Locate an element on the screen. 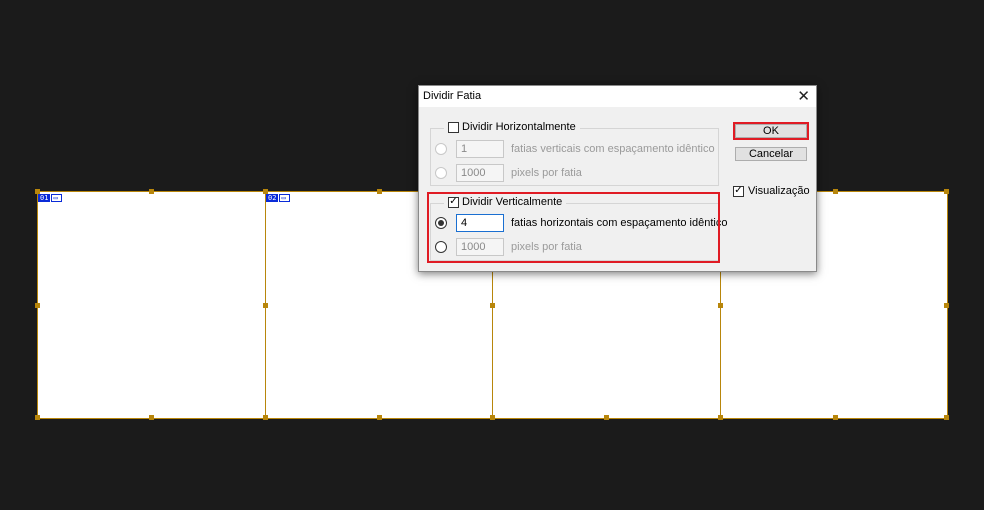 The image size is (984, 510). divide-horizontal-checkbox is located at coordinates (453, 127).